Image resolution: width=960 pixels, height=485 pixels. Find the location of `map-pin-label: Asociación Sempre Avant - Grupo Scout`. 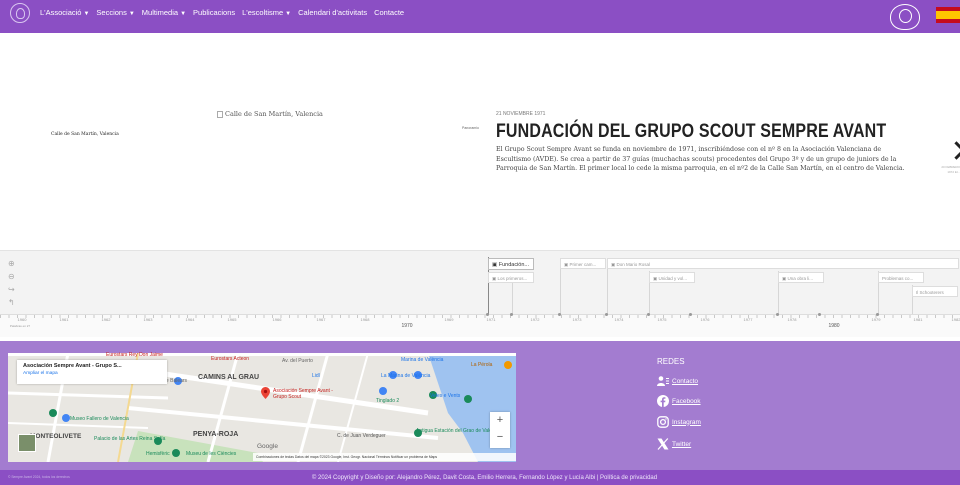

map-pin-label: Asociación Sempre Avant - Grupo Scout is located at coordinates (303, 394).